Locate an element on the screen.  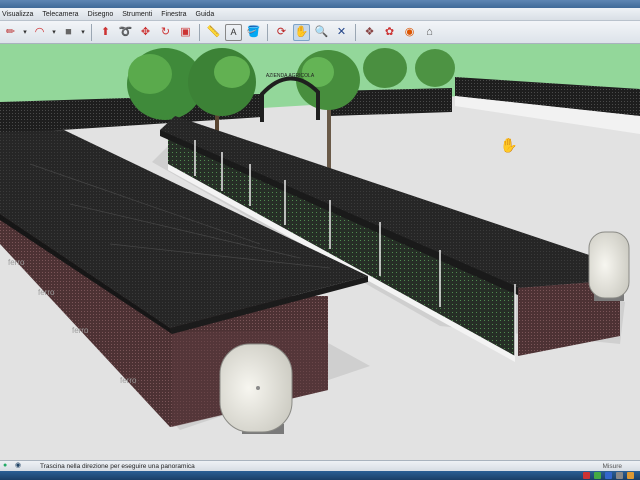
rectangle-dropdown-icon: ▾ is located at coordinates (83, 32).